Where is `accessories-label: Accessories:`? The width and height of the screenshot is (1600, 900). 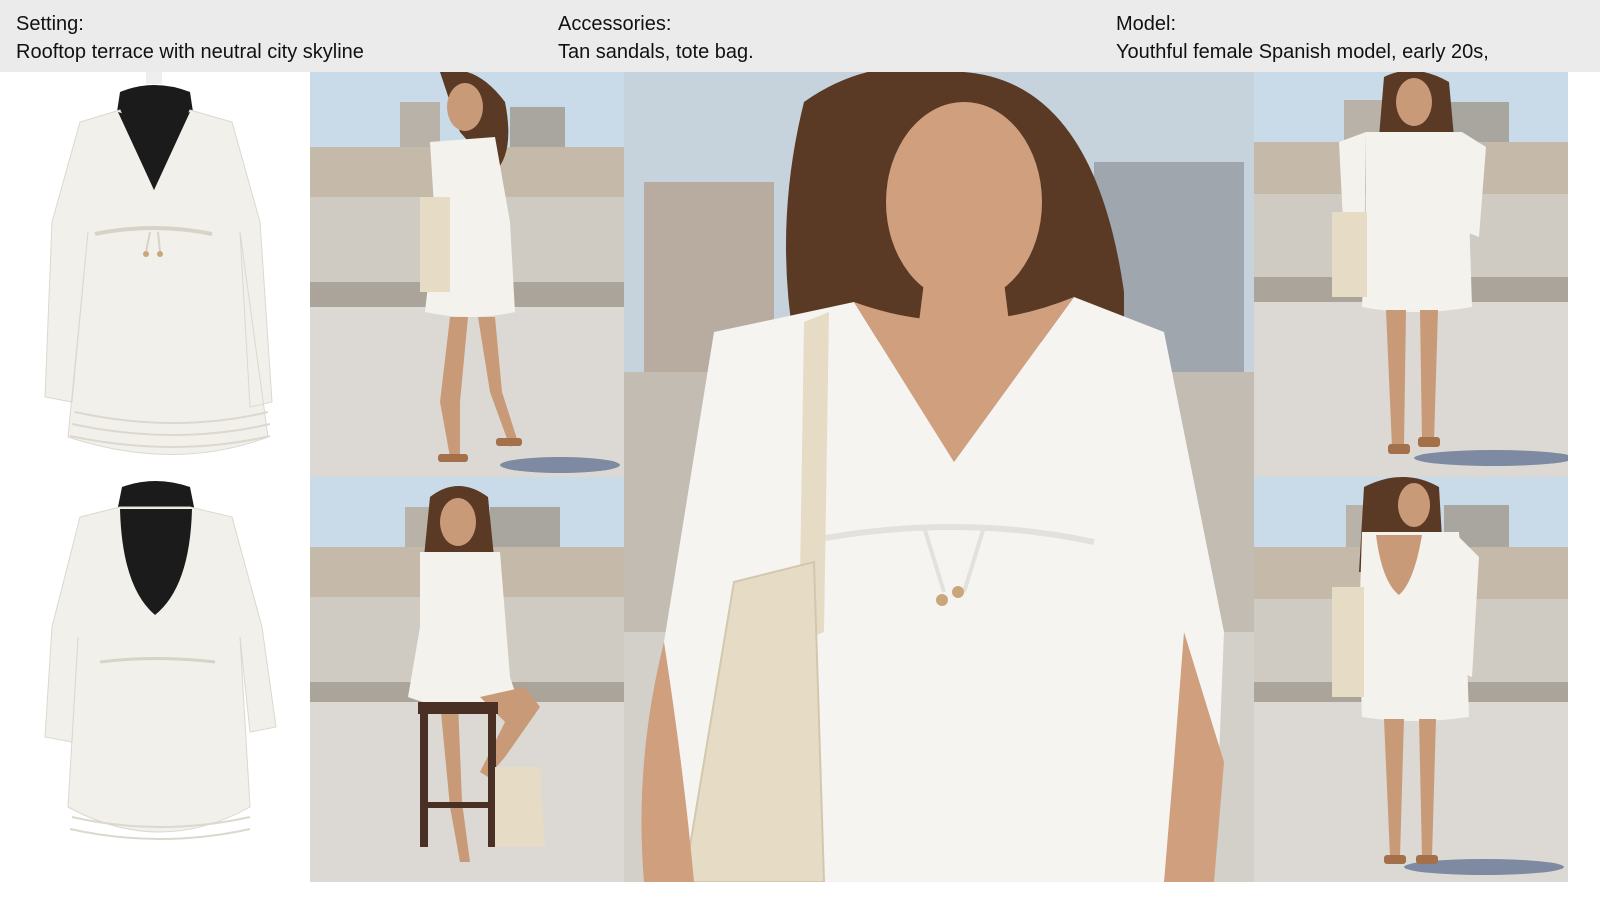
accessories-label: Accessories: is located at coordinates (615, 24).